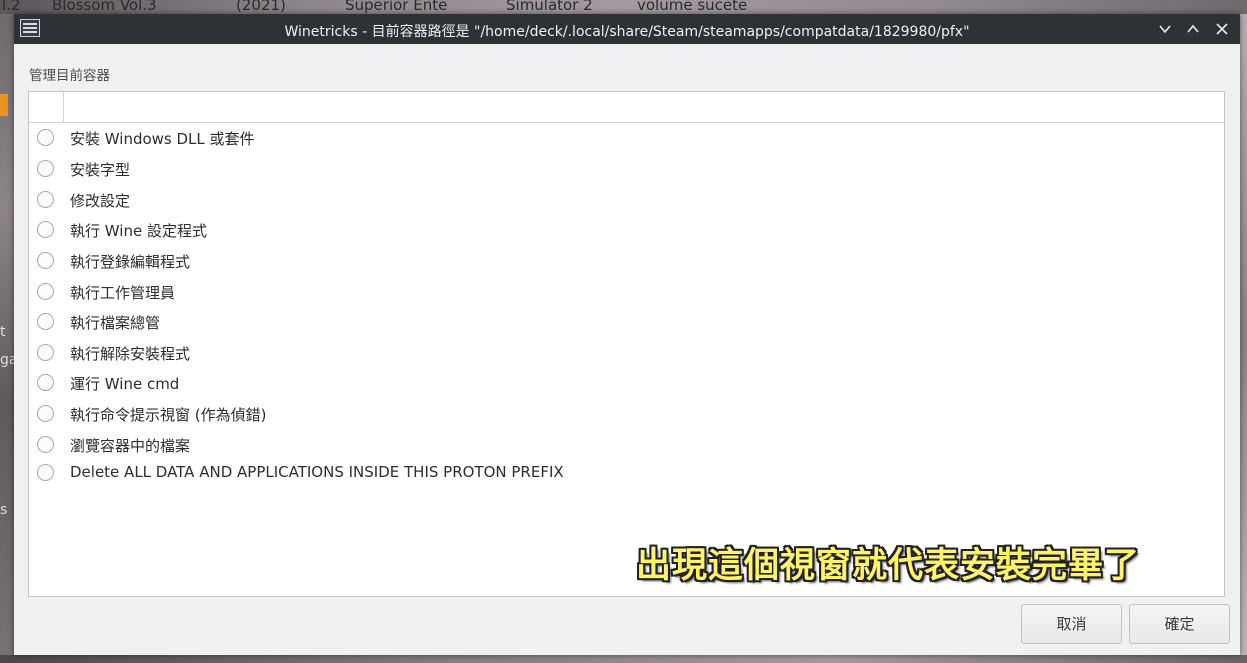 The width and height of the screenshot is (1247, 663). What do you see at coordinates (626, 323) in the screenshot?
I see `list-item: 執行檔案總管` at bounding box center [626, 323].